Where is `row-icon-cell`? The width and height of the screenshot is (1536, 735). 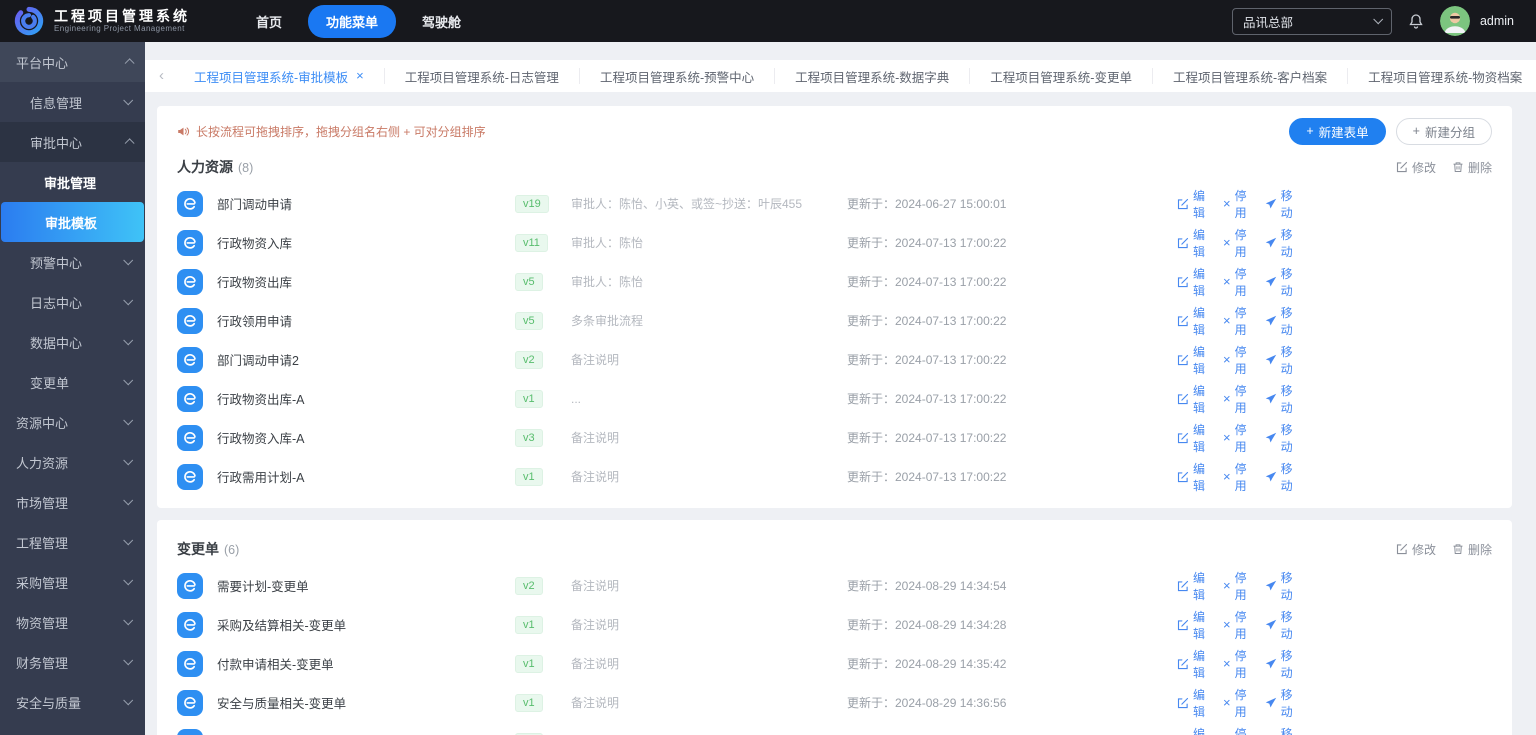 row-icon-cell is located at coordinates (197, 585).